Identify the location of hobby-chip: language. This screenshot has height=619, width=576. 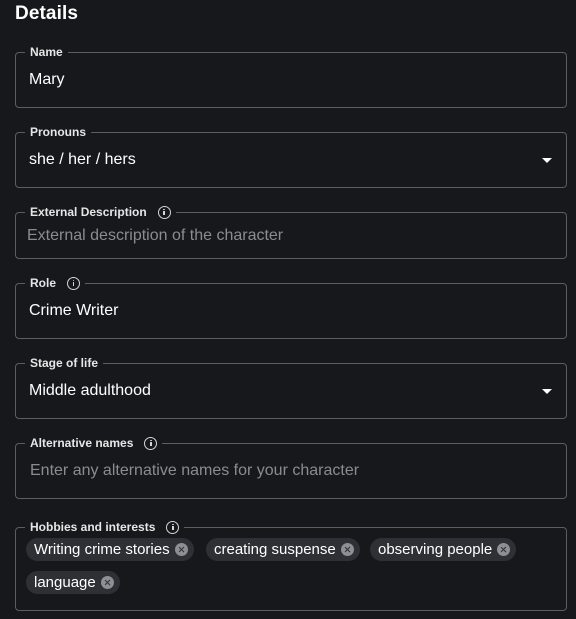
(73, 582).